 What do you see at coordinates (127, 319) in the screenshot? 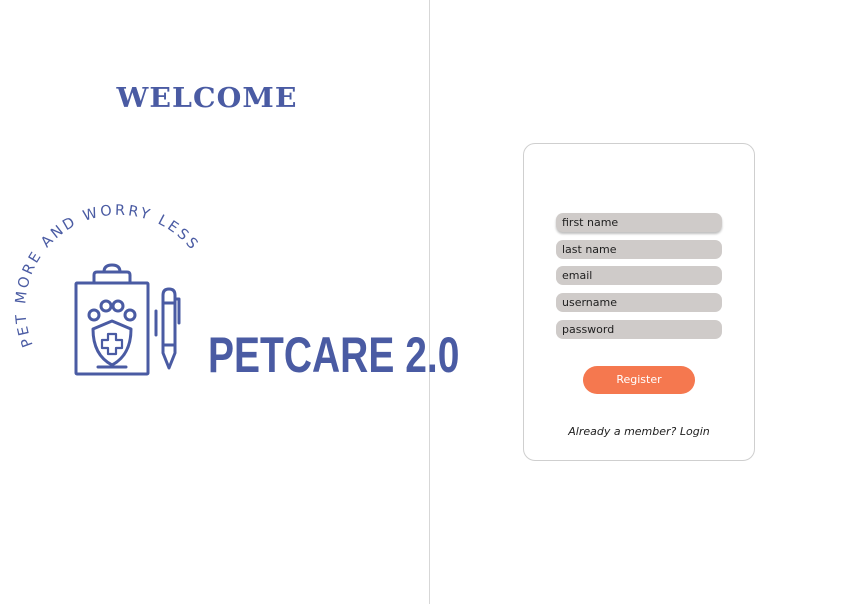
I see `clipboard-icon` at bounding box center [127, 319].